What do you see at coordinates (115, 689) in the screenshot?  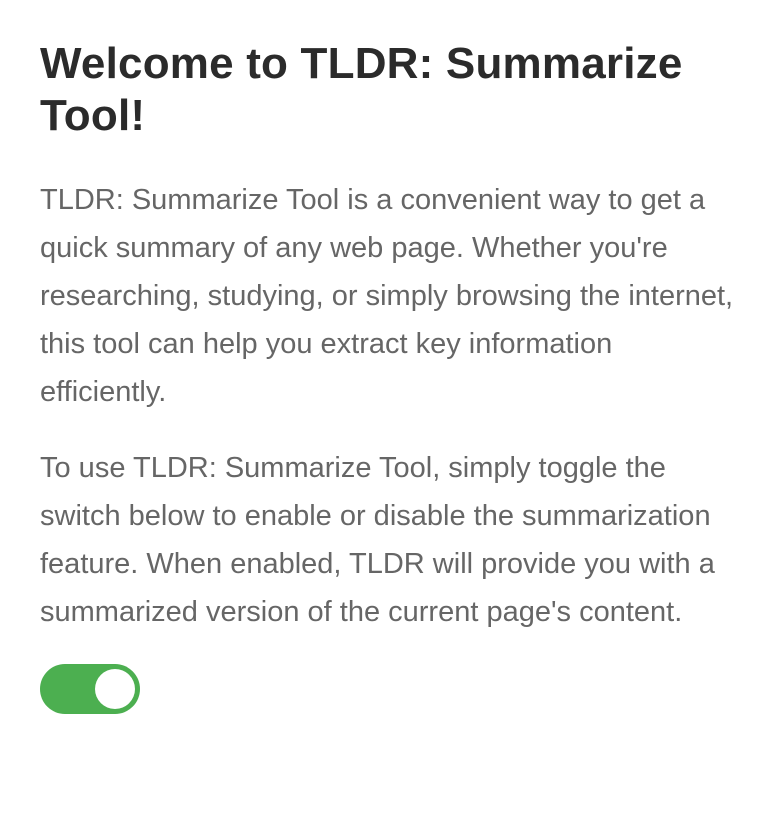 I see `toggle-knob` at bounding box center [115, 689].